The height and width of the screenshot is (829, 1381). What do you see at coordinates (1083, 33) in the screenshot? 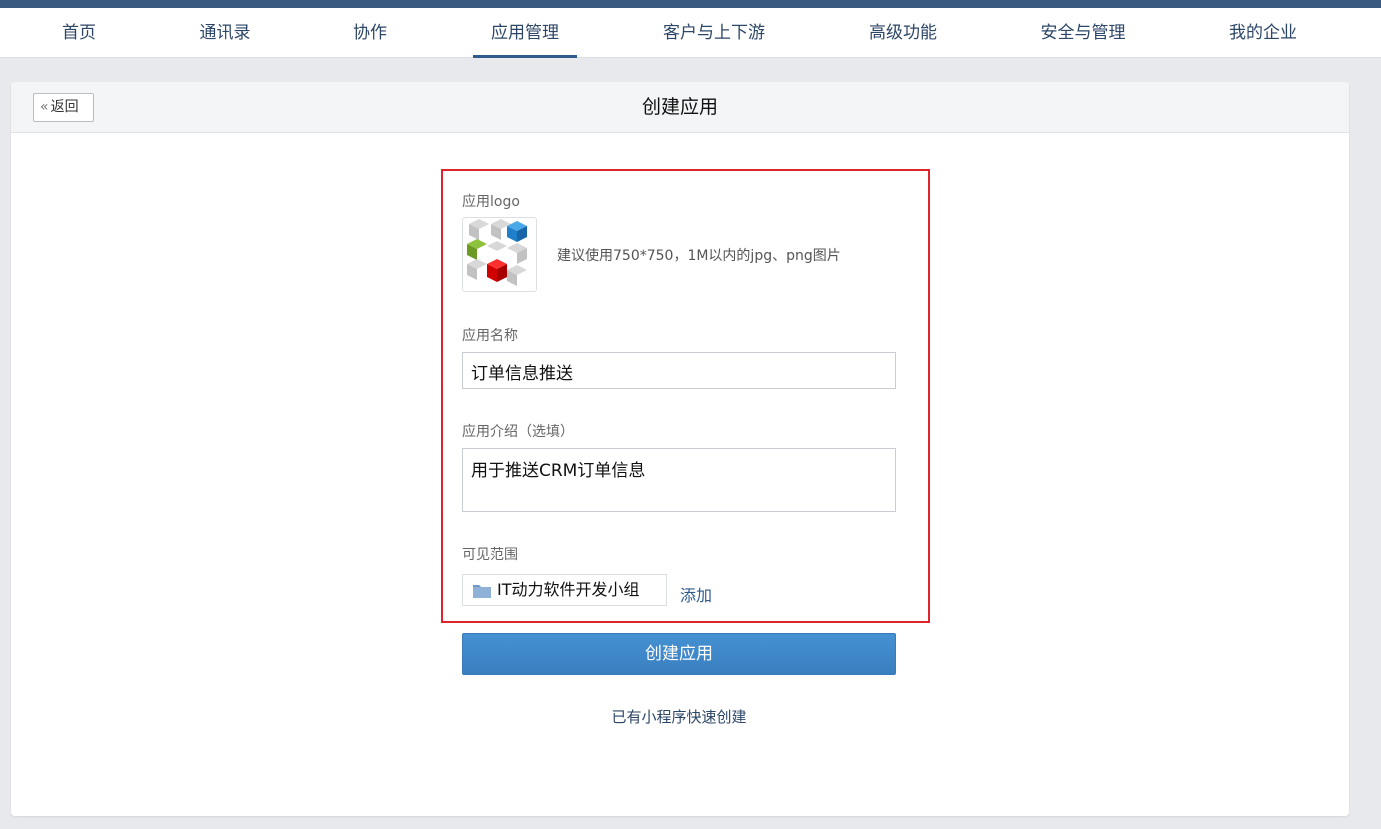
I see `nav-item-security: 安全与管理` at bounding box center [1083, 33].